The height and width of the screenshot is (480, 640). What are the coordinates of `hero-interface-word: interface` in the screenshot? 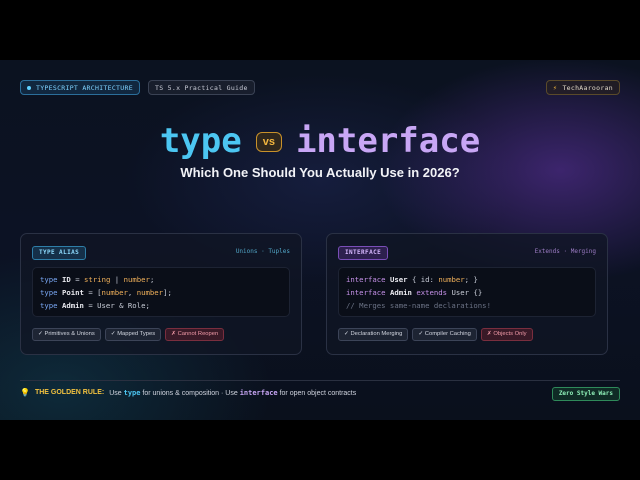 It's located at (388, 141).